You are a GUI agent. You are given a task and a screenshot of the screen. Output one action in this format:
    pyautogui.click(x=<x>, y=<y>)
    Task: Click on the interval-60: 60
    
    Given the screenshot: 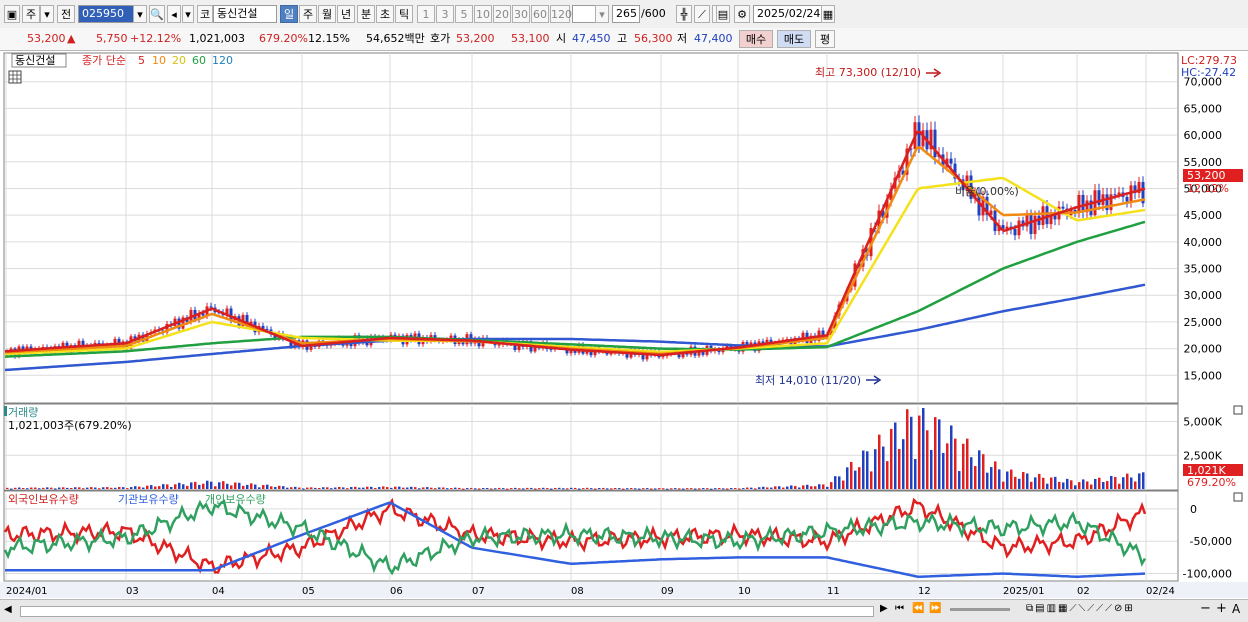 What is the action you would take?
    pyautogui.click(x=540, y=14)
    